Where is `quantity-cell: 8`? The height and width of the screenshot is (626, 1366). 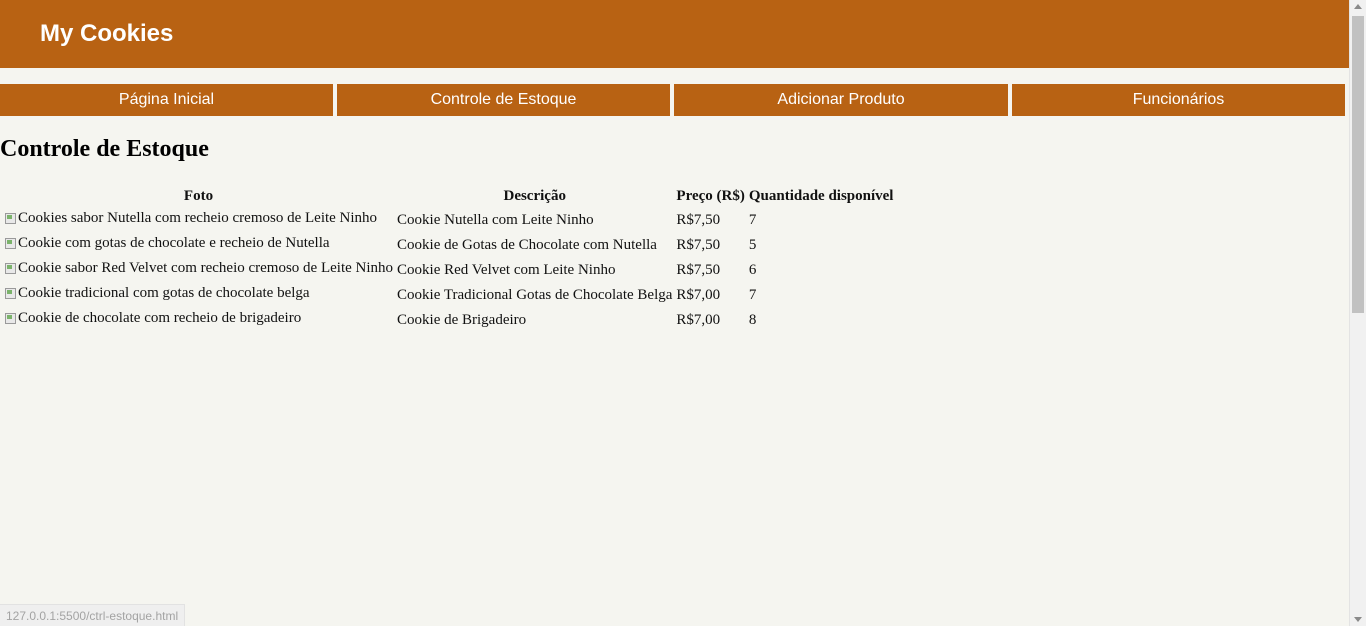 quantity-cell: 8 is located at coordinates (752, 319).